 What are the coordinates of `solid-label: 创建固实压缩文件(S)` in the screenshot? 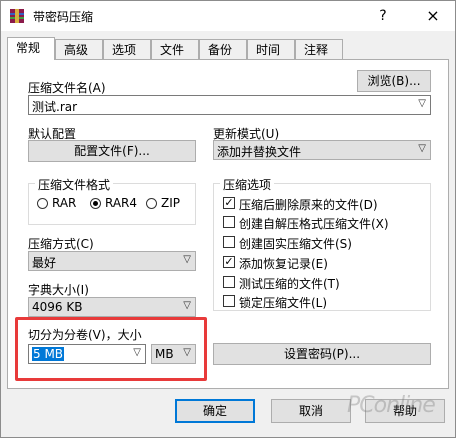 It's located at (295, 244).